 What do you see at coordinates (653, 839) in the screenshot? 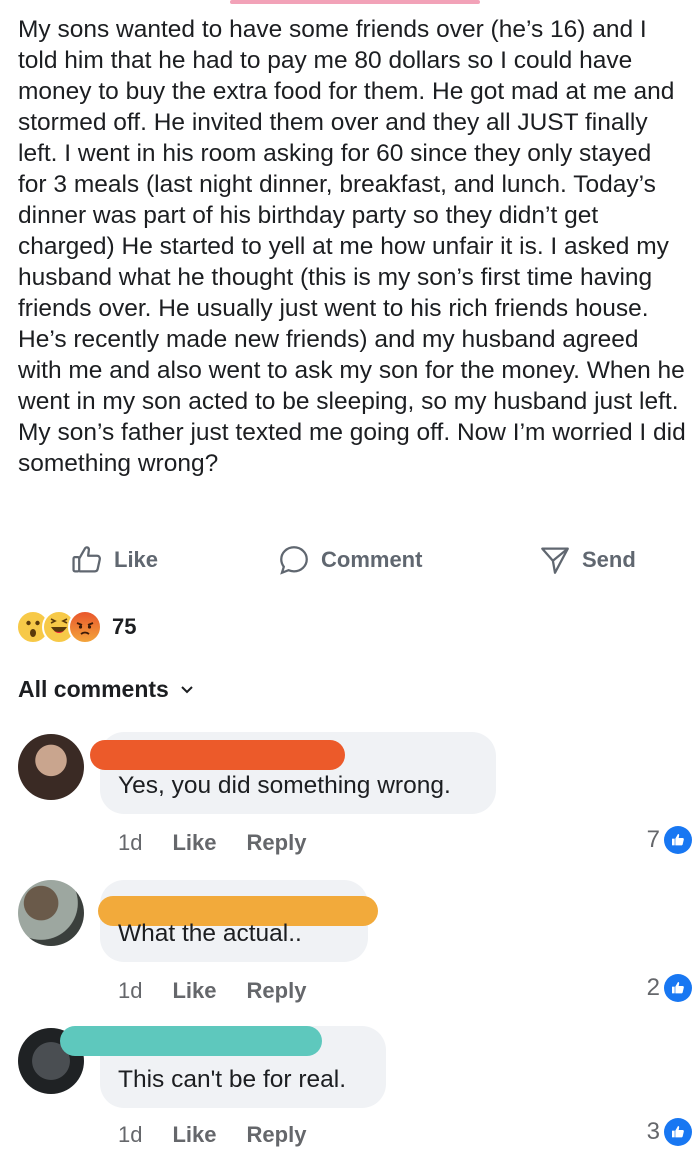
I see `comment-like-number: 7` at bounding box center [653, 839].